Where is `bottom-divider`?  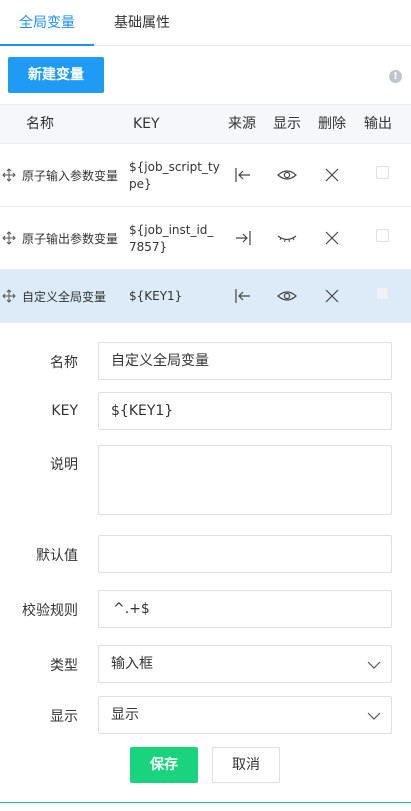
bottom-divider is located at coordinates (205, 802).